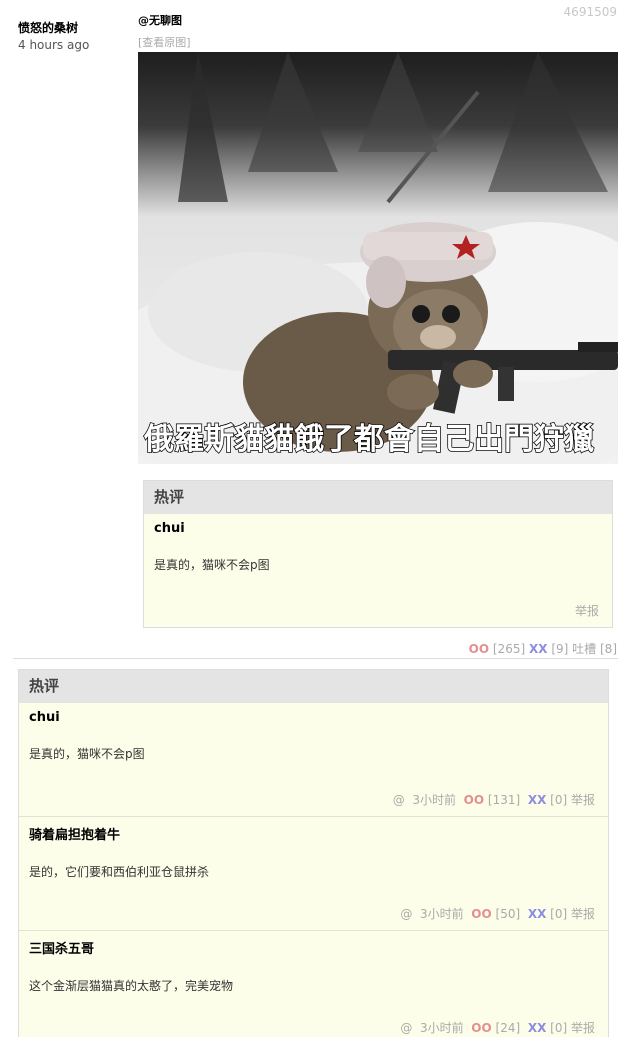 Image resolution: width=621 pixels, height=1037 pixels. What do you see at coordinates (313, 944) in the screenshot?
I see `comment-author: 三国杀五哥` at bounding box center [313, 944].